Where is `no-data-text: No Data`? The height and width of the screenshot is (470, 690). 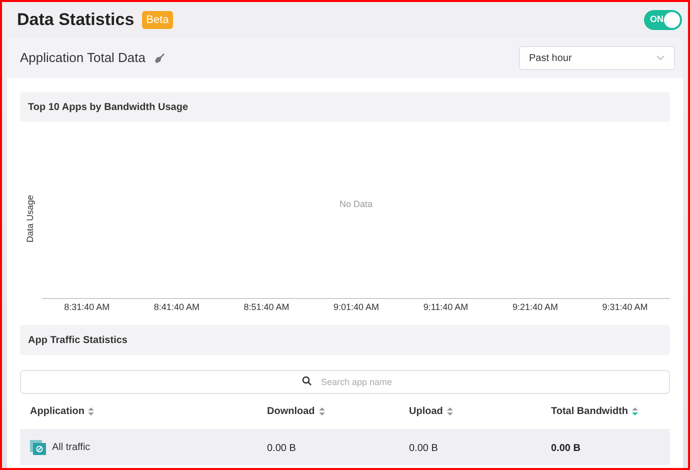
no-data-text: No Data is located at coordinates (356, 205).